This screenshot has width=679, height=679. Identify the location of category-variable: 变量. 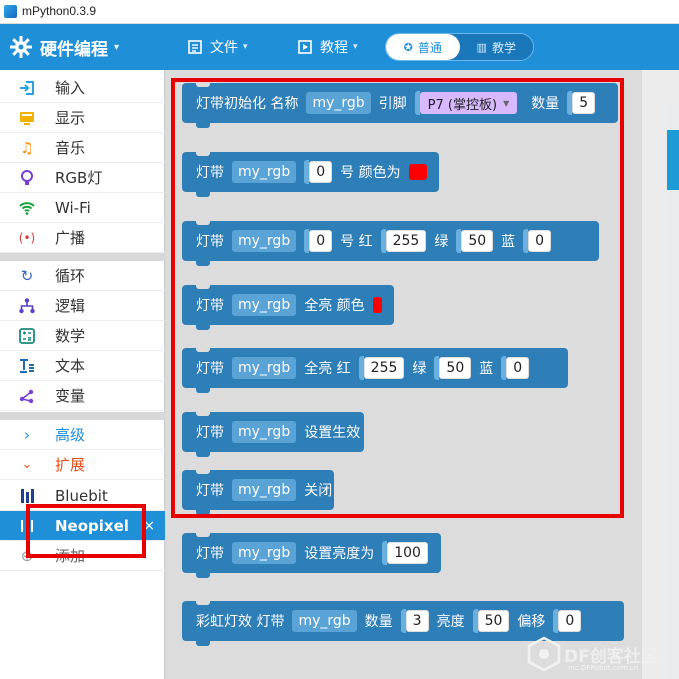
(82, 396).